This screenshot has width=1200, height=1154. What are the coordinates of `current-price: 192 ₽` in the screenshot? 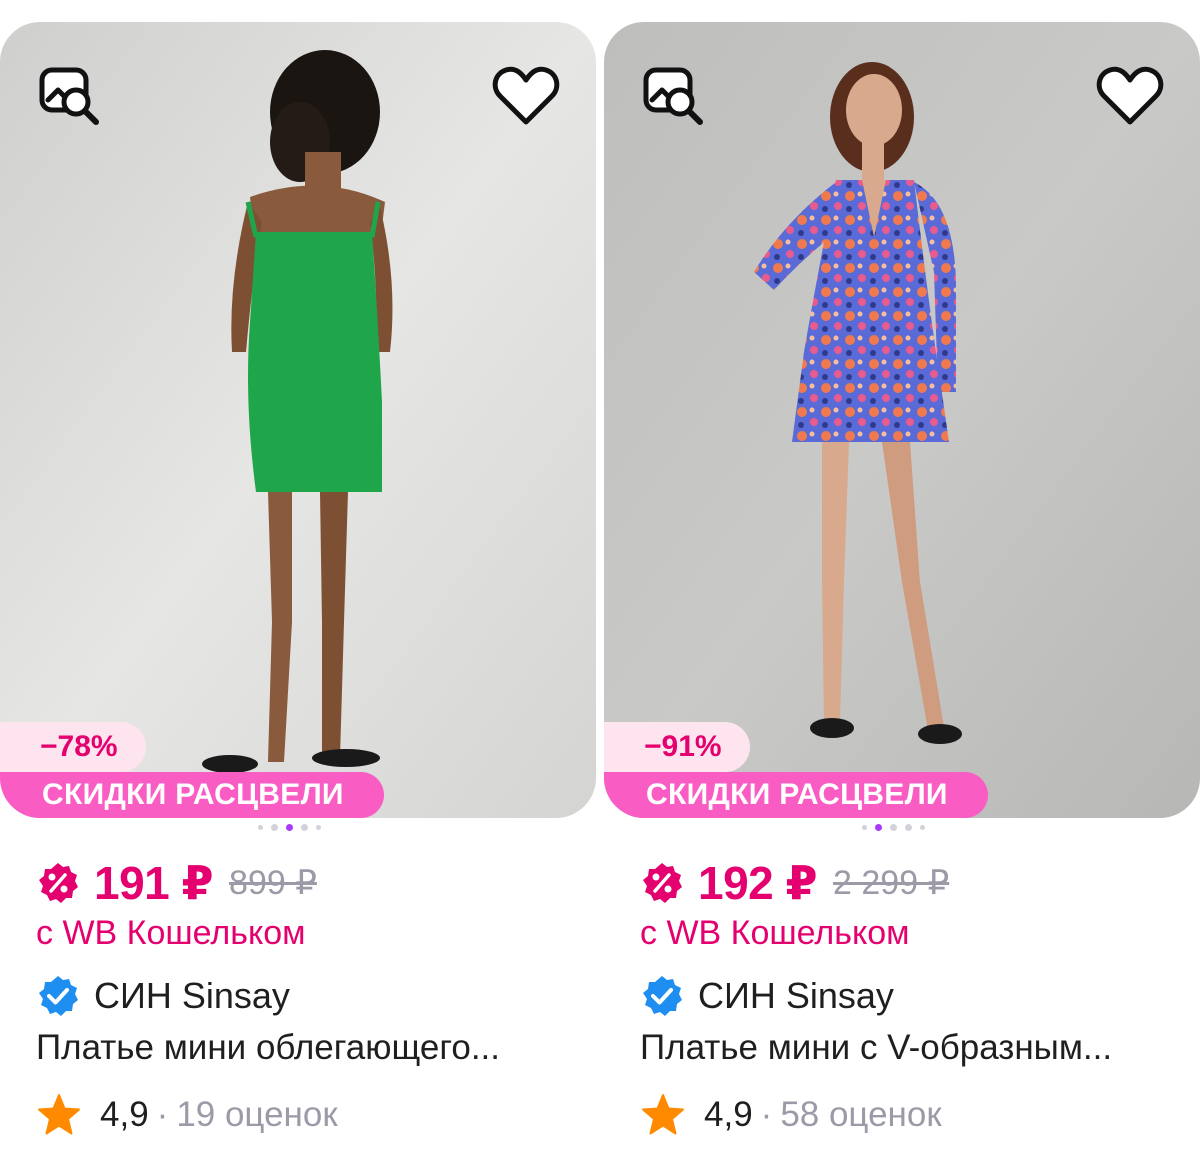 It's located at (758, 883).